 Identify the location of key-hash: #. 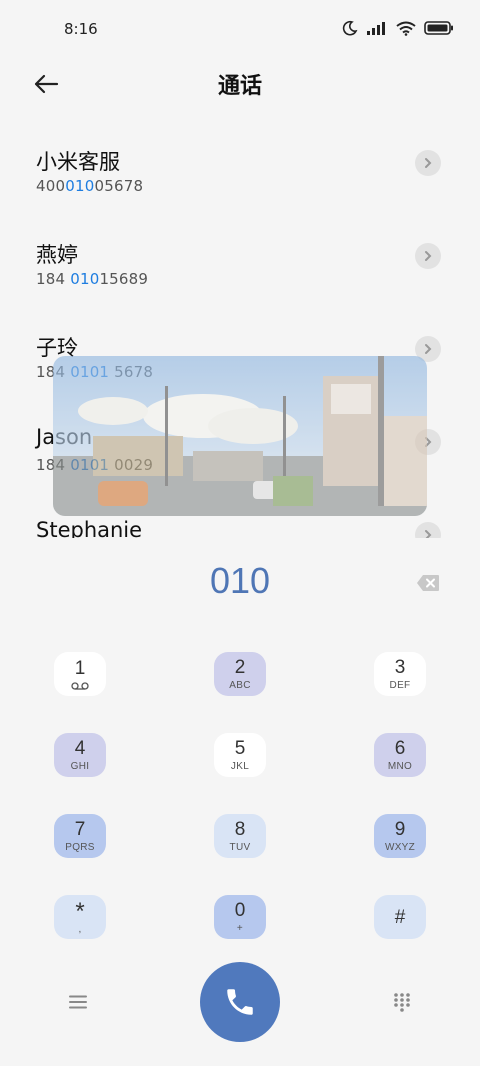
(400, 917).